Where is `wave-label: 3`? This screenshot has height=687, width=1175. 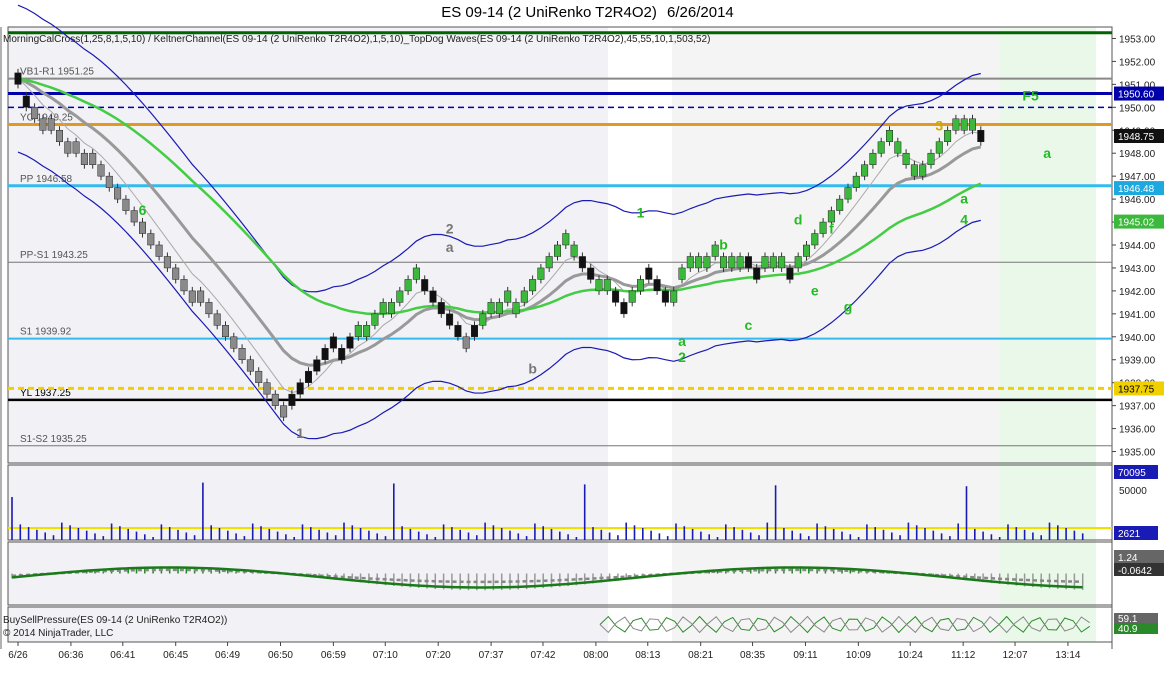
wave-label: 3 is located at coordinates (939, 125).